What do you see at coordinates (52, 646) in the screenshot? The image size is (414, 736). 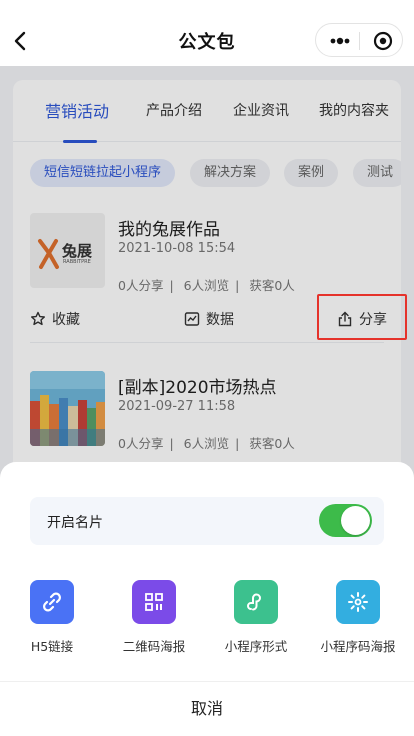 I see `share-option-label: H5链接` at bounding box center [52, 646].